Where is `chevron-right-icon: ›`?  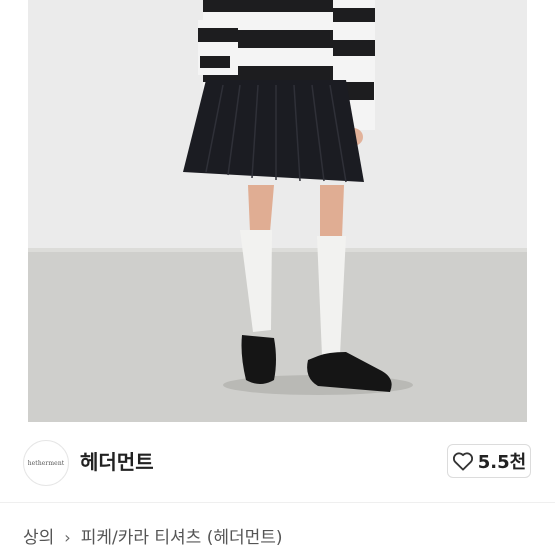 chevron-right-icon: › is located at coordinates (67, 537).